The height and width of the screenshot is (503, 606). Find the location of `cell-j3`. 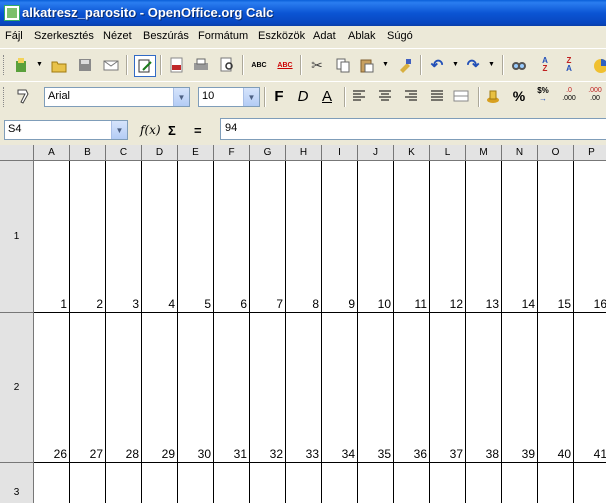

cell-j3 is located at coordinates (376, 483).